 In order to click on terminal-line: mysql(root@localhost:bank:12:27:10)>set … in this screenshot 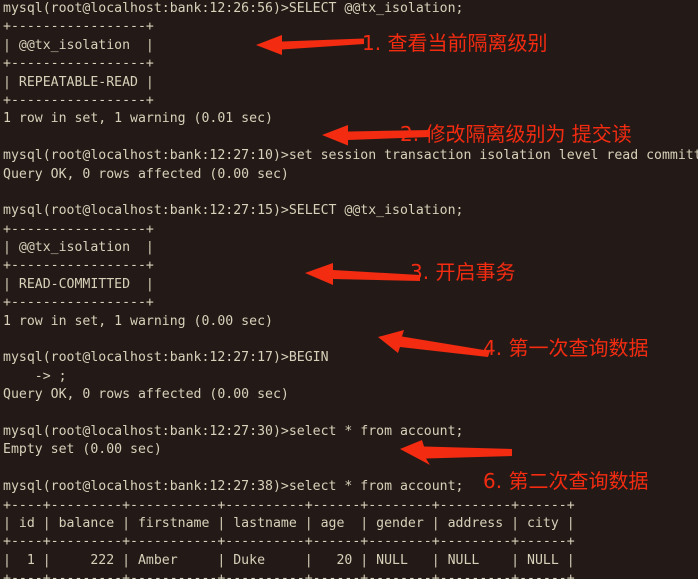, I will do `click(350, 156)`.